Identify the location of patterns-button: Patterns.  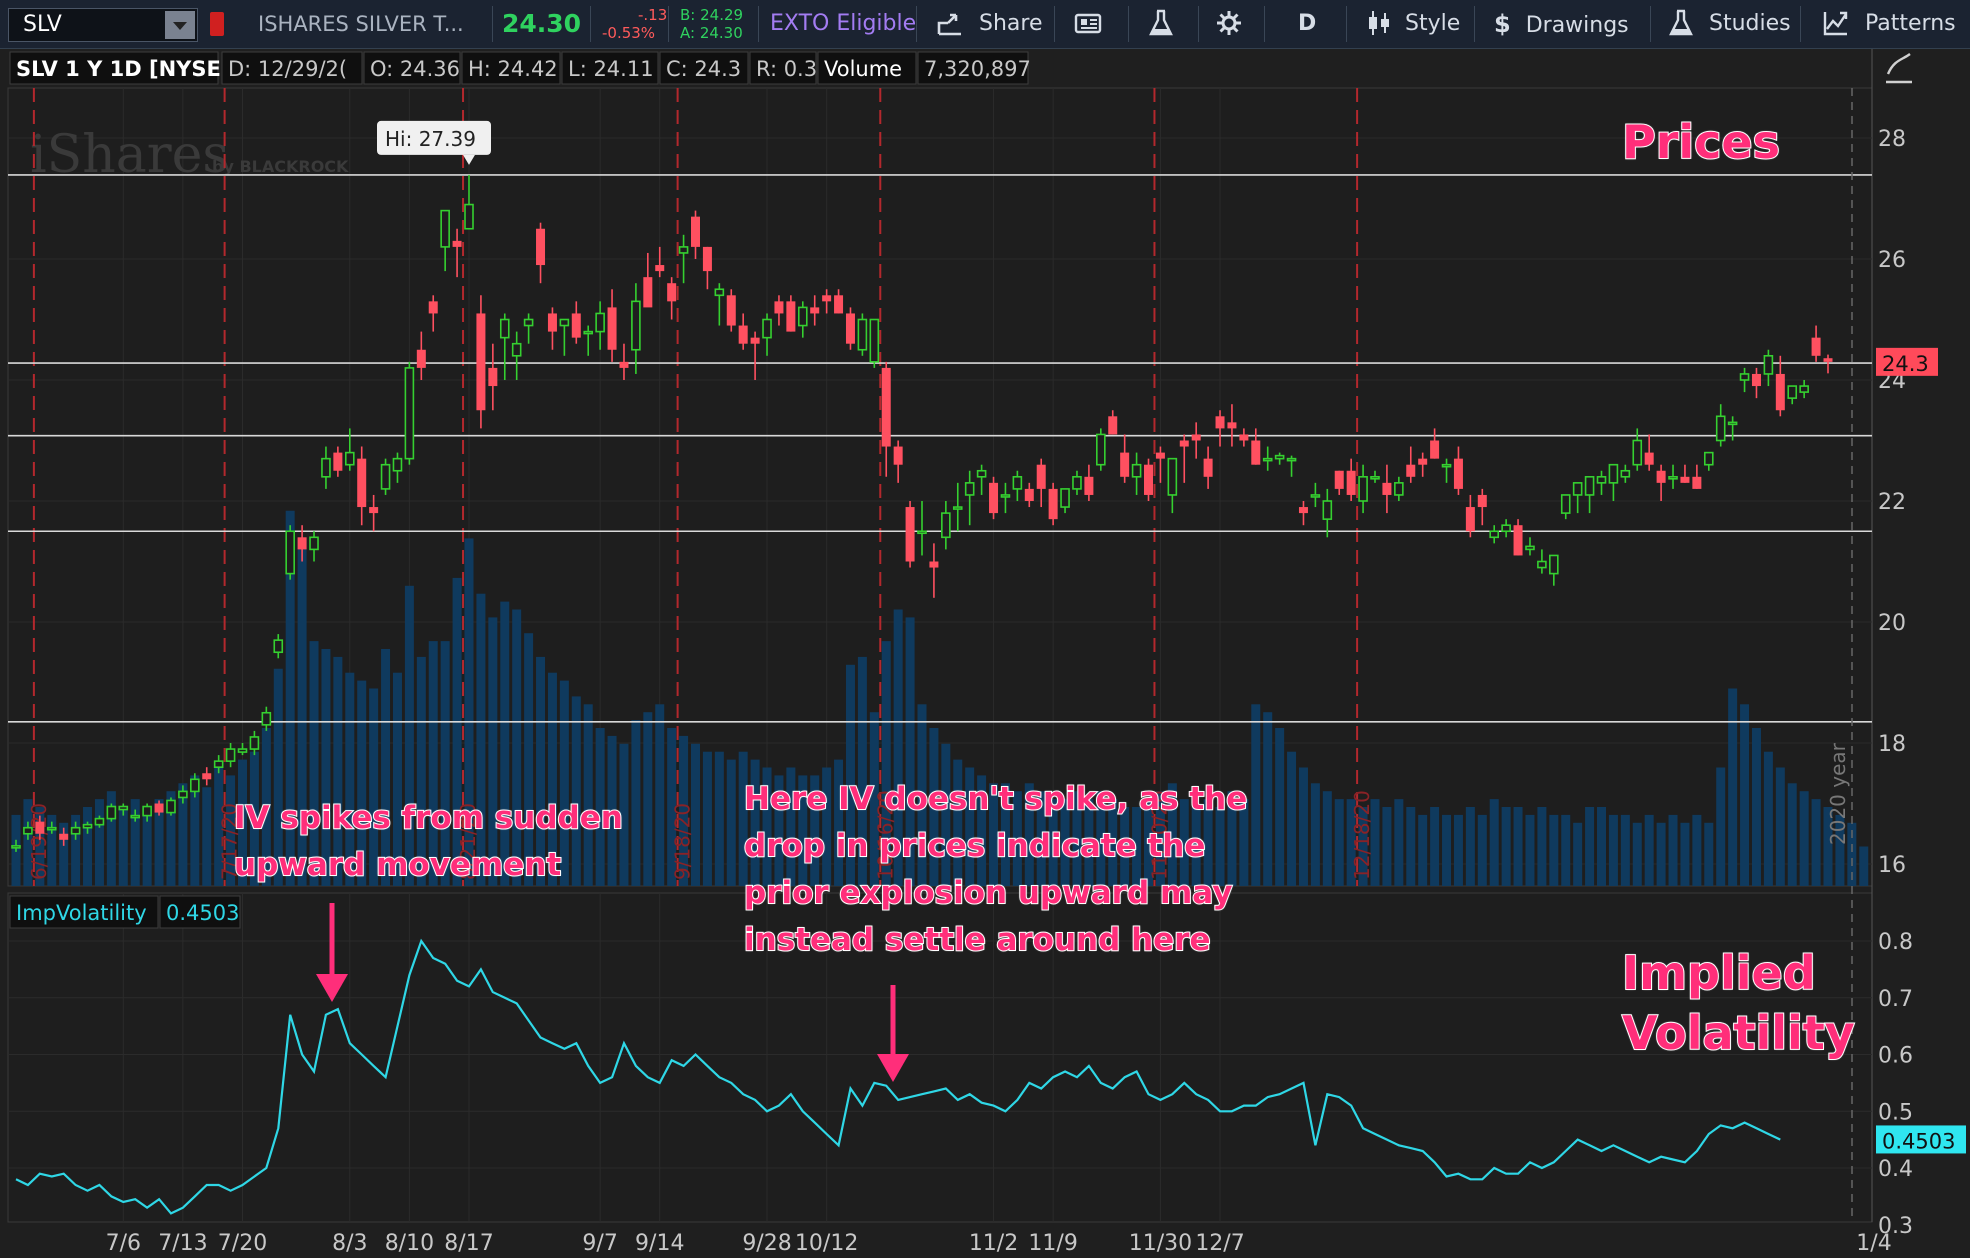
(1889, 24).